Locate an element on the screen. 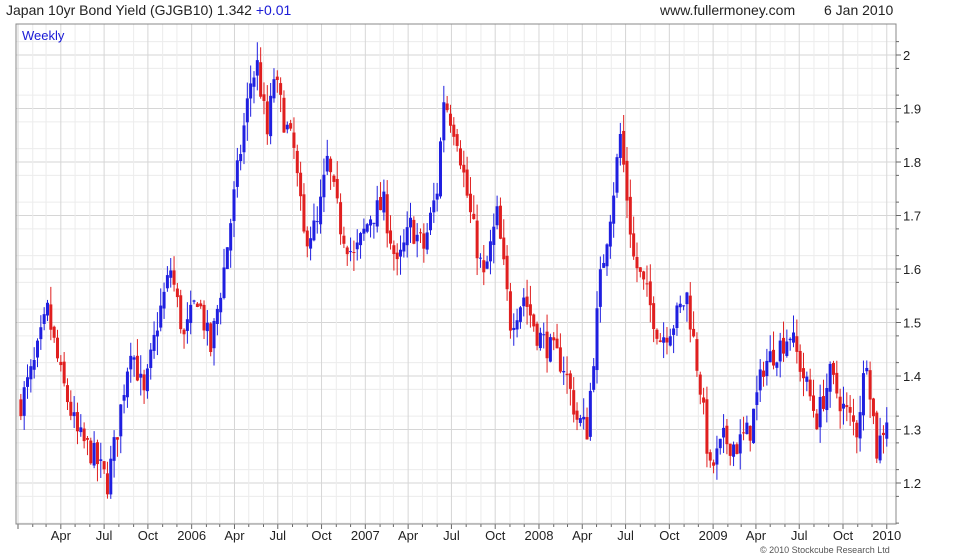 This screenshot has height=560, width=980. x-tick-label: 2009 is located at coordinates (713, 535).